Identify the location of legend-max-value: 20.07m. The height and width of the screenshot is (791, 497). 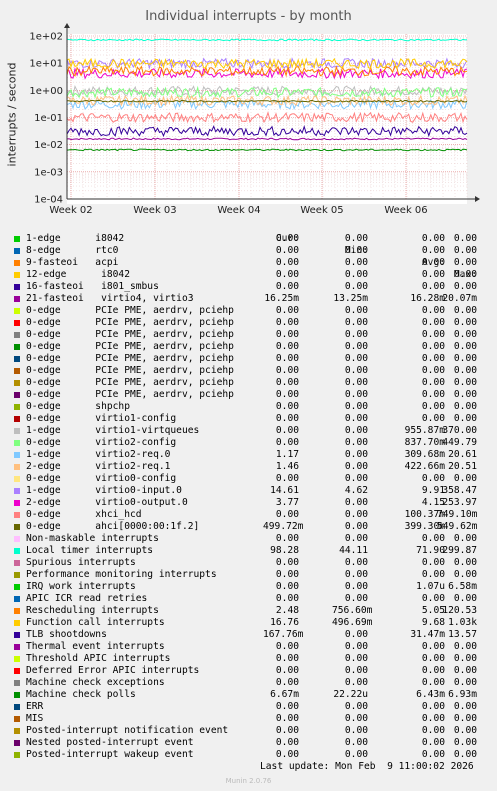
(459, 298).